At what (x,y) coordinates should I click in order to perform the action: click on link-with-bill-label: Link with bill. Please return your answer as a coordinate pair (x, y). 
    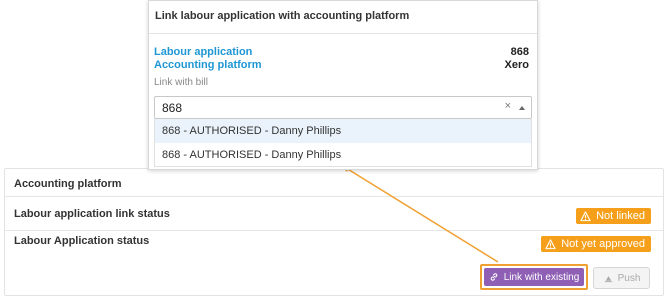
    Looking at the image, I should click on (181, 82).